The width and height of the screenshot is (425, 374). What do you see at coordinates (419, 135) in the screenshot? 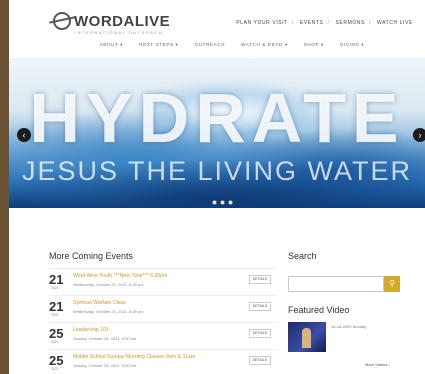
I see `chevron-right-icon: ›` at bounding box center [419, 135].